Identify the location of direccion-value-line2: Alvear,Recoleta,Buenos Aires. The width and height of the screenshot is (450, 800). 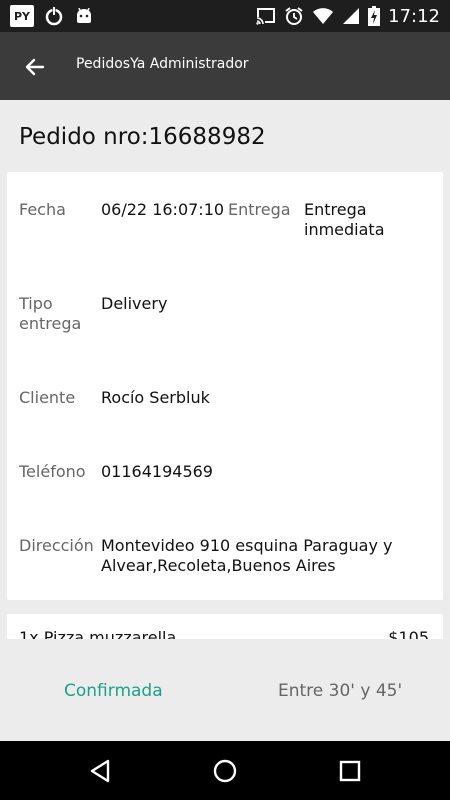
(218, 565).